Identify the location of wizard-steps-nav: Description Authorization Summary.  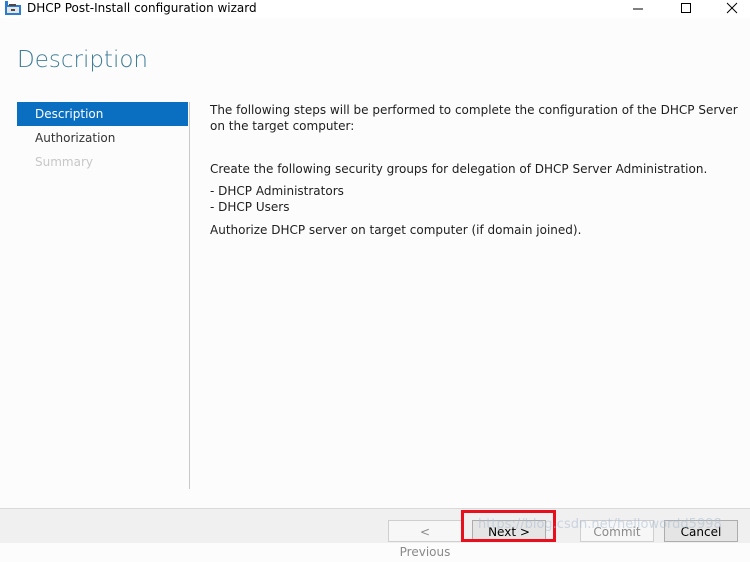
(102, 138).